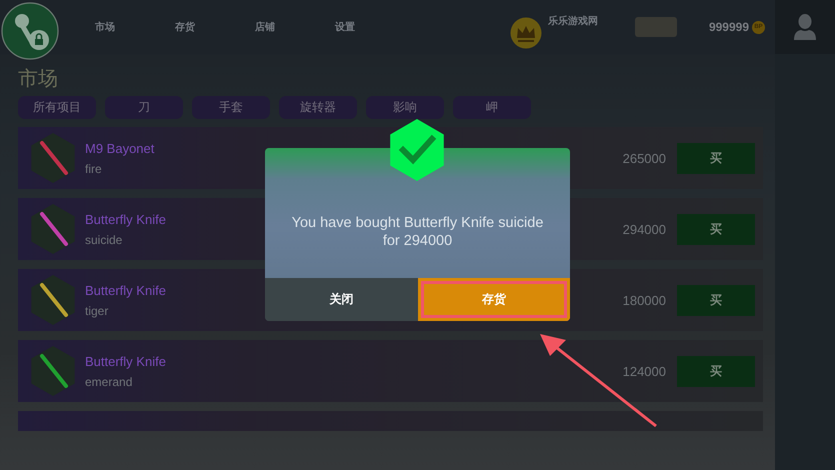  I want to click on avatar-icon, so click(805, 27).